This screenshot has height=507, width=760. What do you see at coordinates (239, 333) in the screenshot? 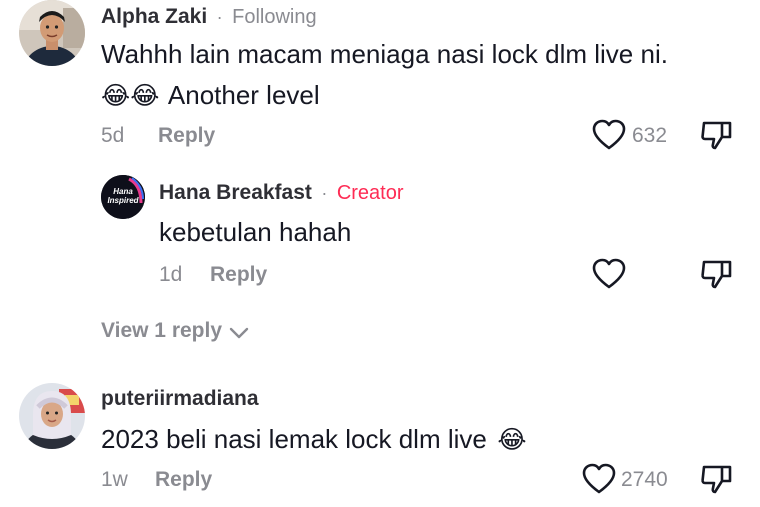
I see `chevron-down-icon` at bounding box center [239, 333].